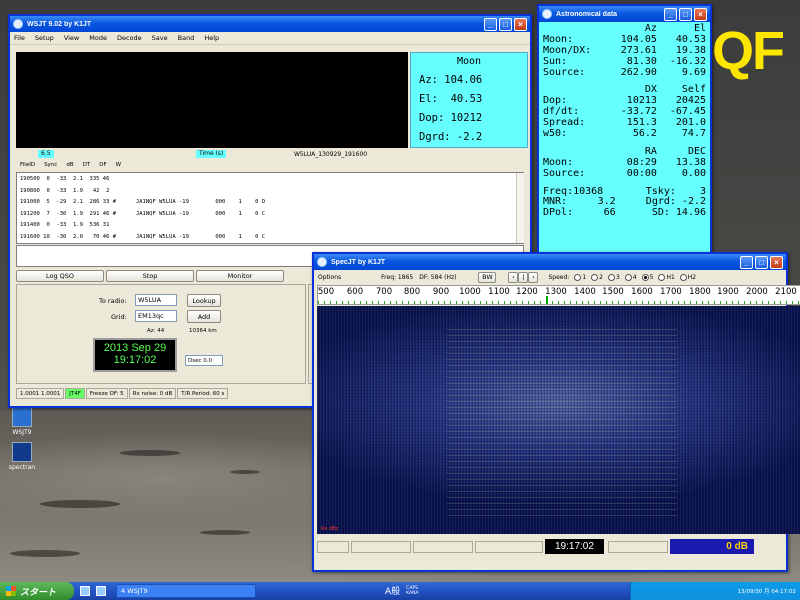  What do you see at coordinates (113, 301) in the screenshot?
I see `to-radio-label: To radio:` at bounding box center [113, 301].